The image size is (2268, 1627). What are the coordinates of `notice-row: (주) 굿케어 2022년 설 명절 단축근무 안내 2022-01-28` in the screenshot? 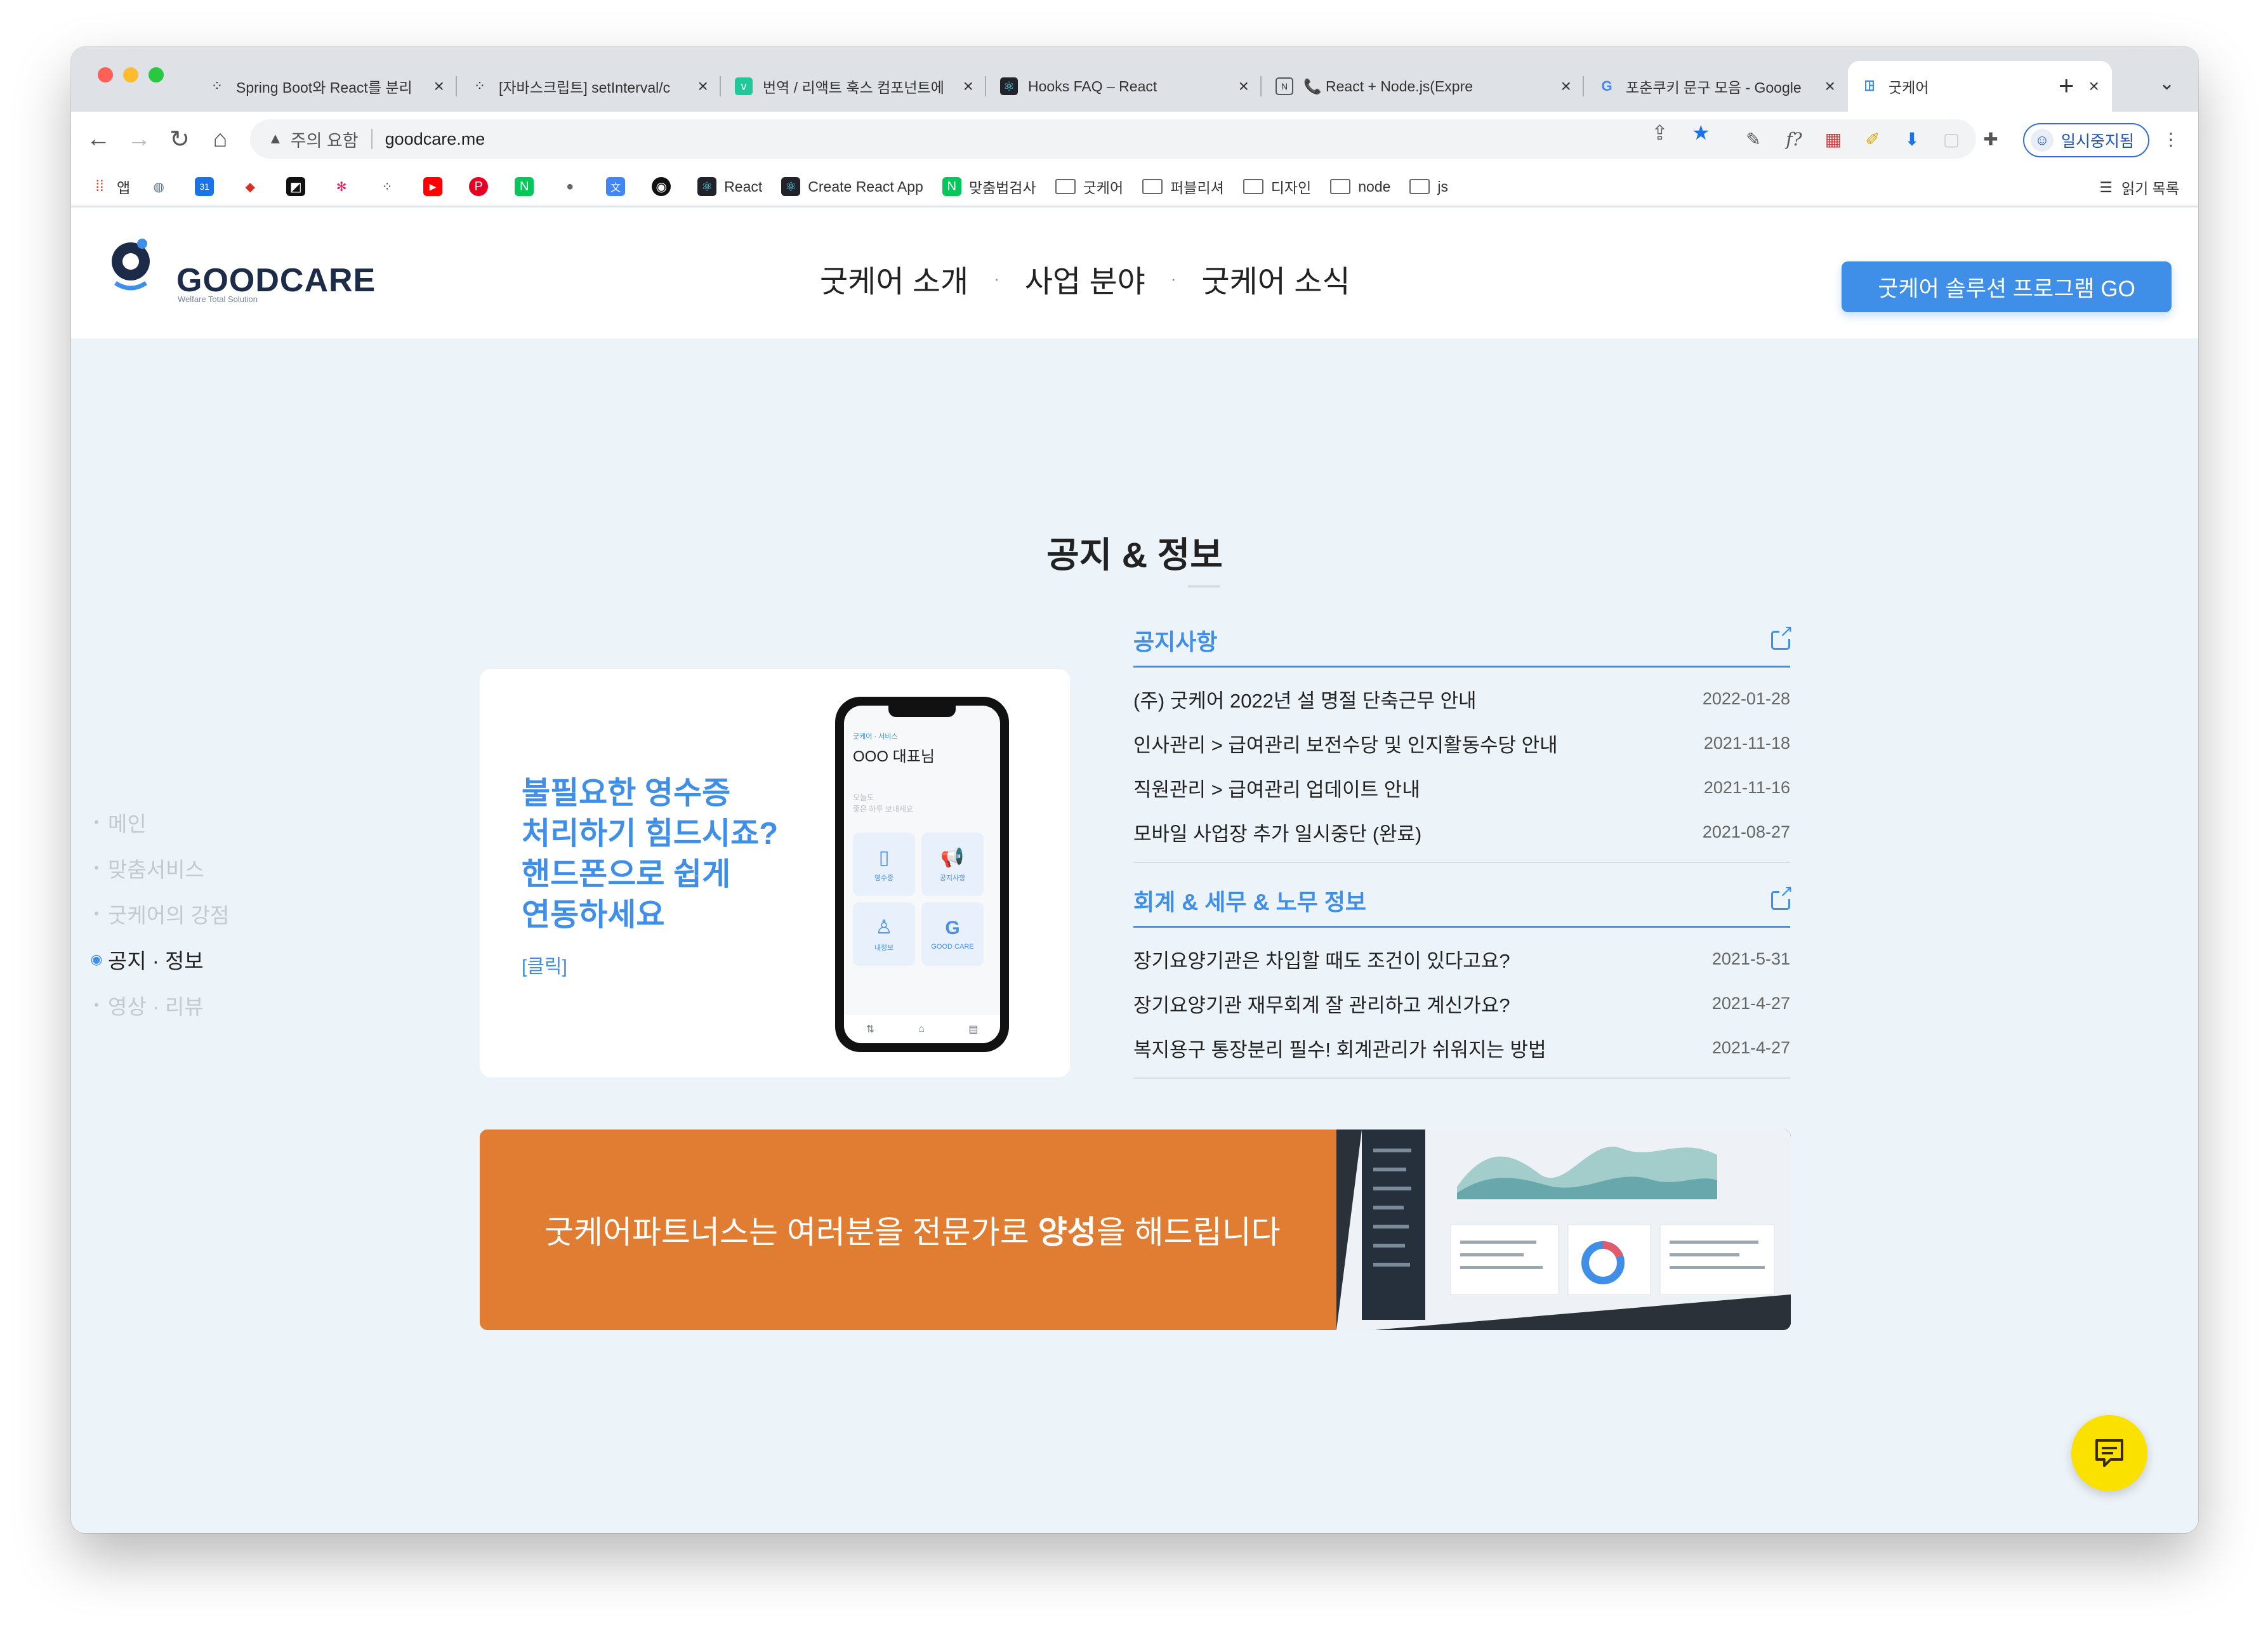 It's located at (1462, 698).